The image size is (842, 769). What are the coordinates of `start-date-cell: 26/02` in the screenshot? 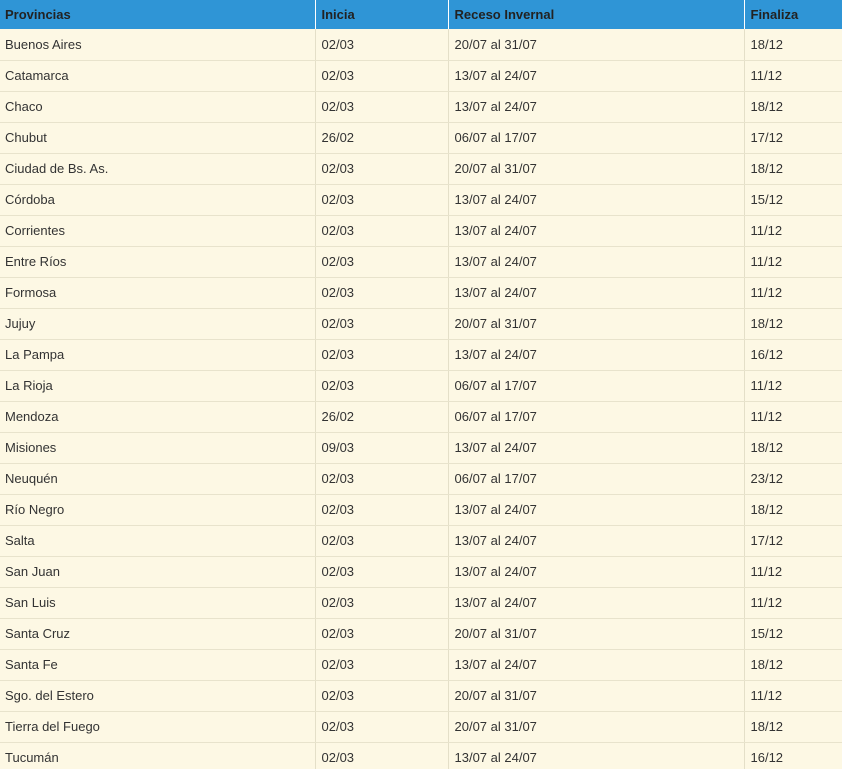 It's located at (382, 417).